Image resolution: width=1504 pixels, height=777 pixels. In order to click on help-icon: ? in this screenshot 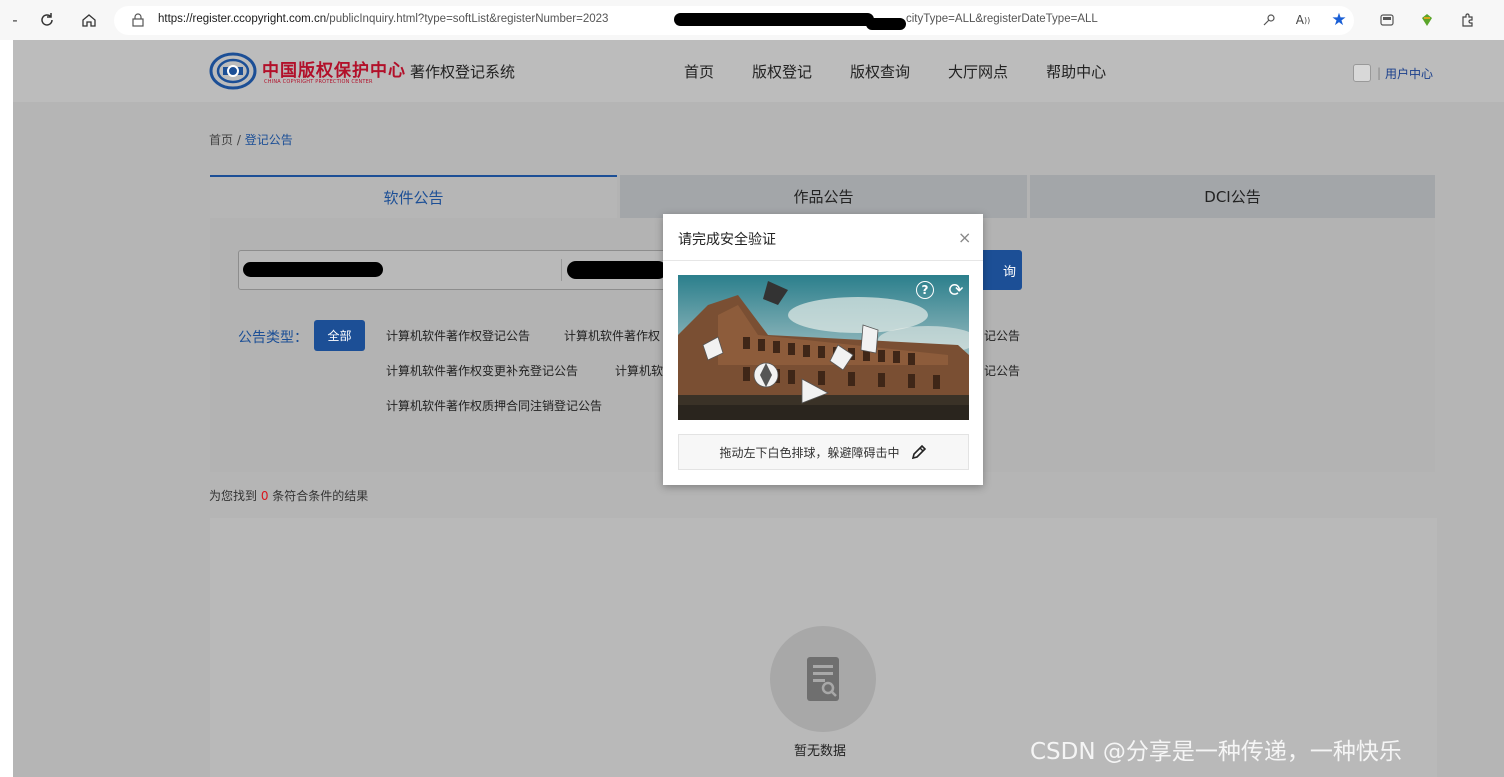, I will do `click(925, 290)`.